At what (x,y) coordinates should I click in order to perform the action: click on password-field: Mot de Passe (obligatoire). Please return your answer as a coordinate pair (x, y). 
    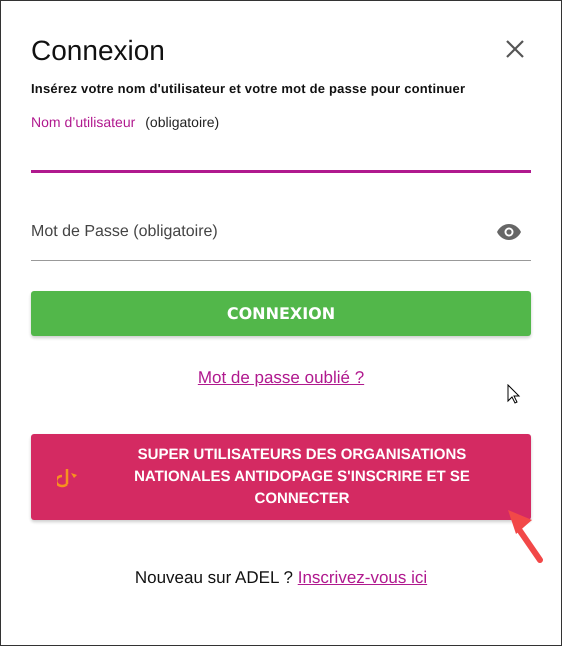
    Looking at the image, I should click on (281, 232).